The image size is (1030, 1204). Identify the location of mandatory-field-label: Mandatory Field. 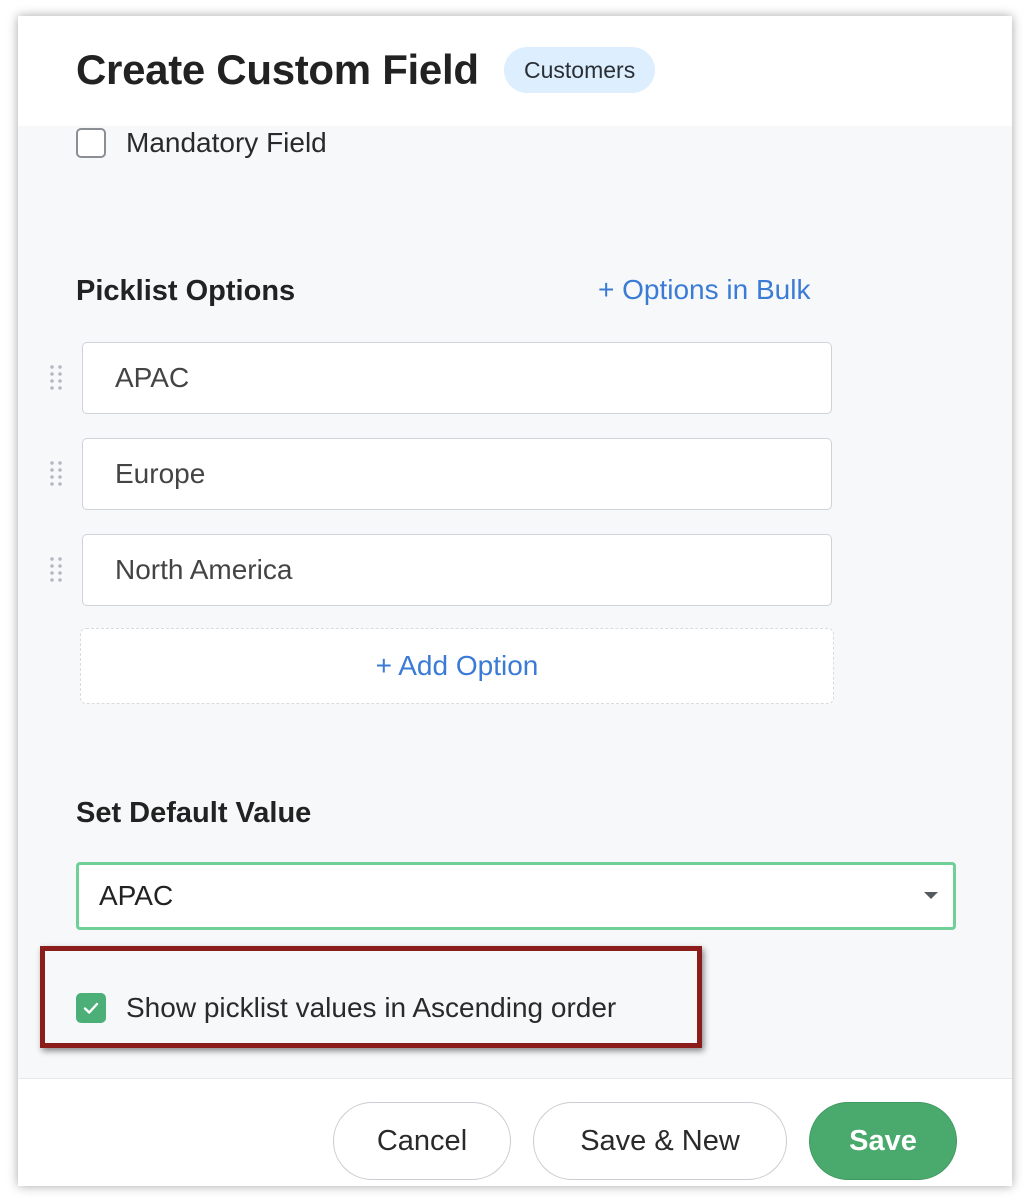
(226, 142).